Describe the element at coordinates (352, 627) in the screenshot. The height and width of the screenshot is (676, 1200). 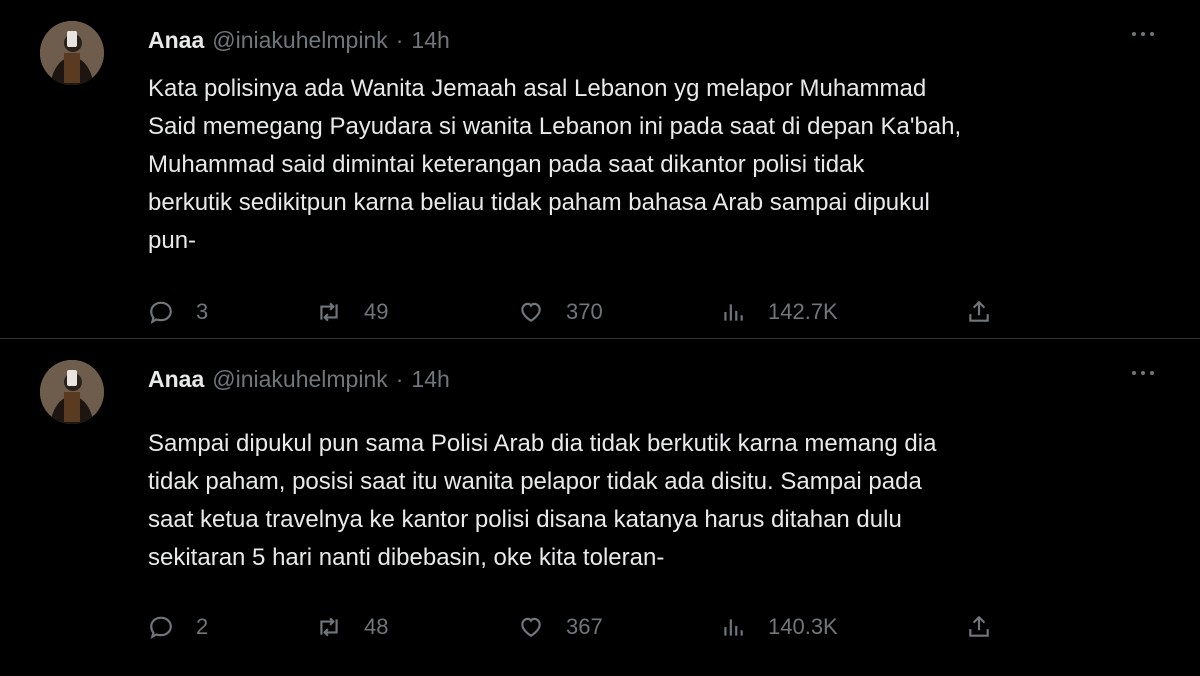
I see `retweet-button: 48` at that location.